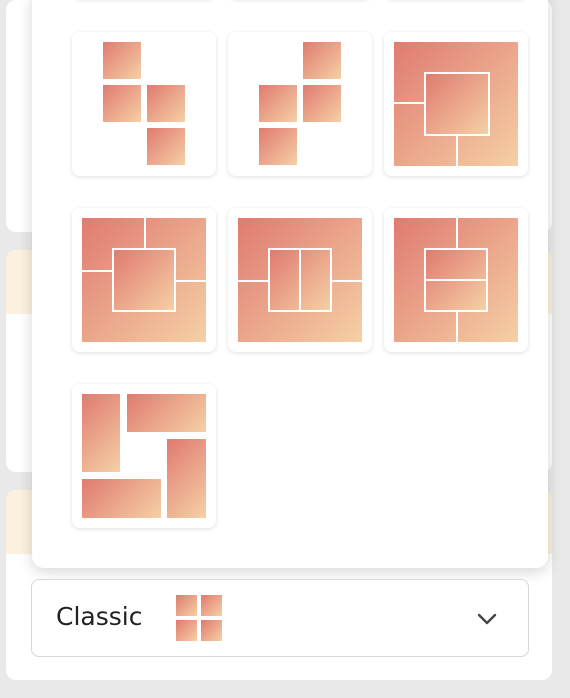 This screenshot has height=698, width=570. What do you see at coordinates (99, 616) in the screenshot?
I see `layout-style-label: Classic` at bounding box center [99, 616].